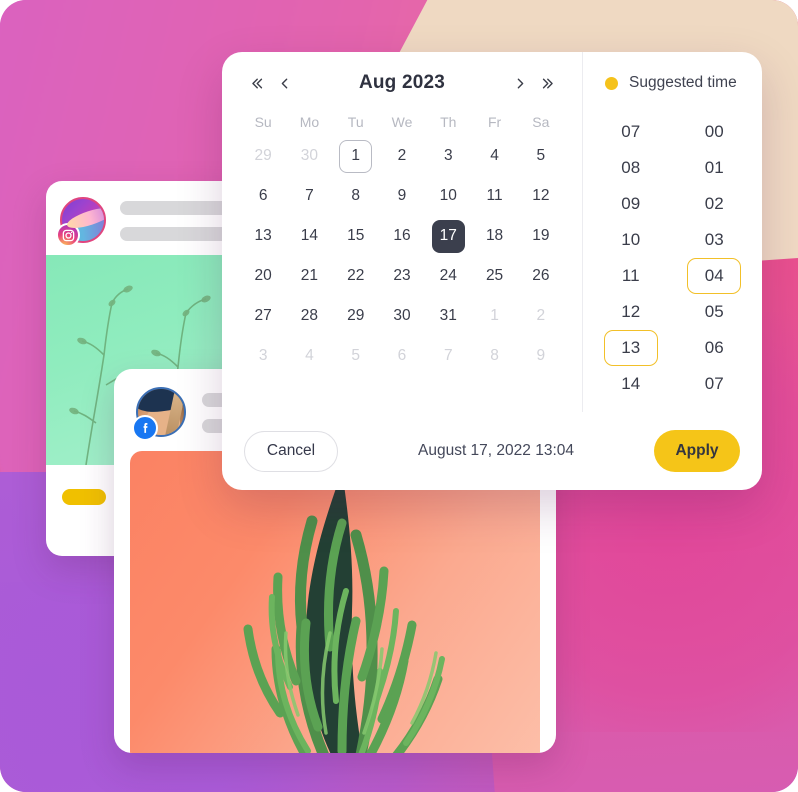  What do you see at coordinates (714, 240) in the screenshot?
I see `minute-option: 03` at bounding box center [714, 240].